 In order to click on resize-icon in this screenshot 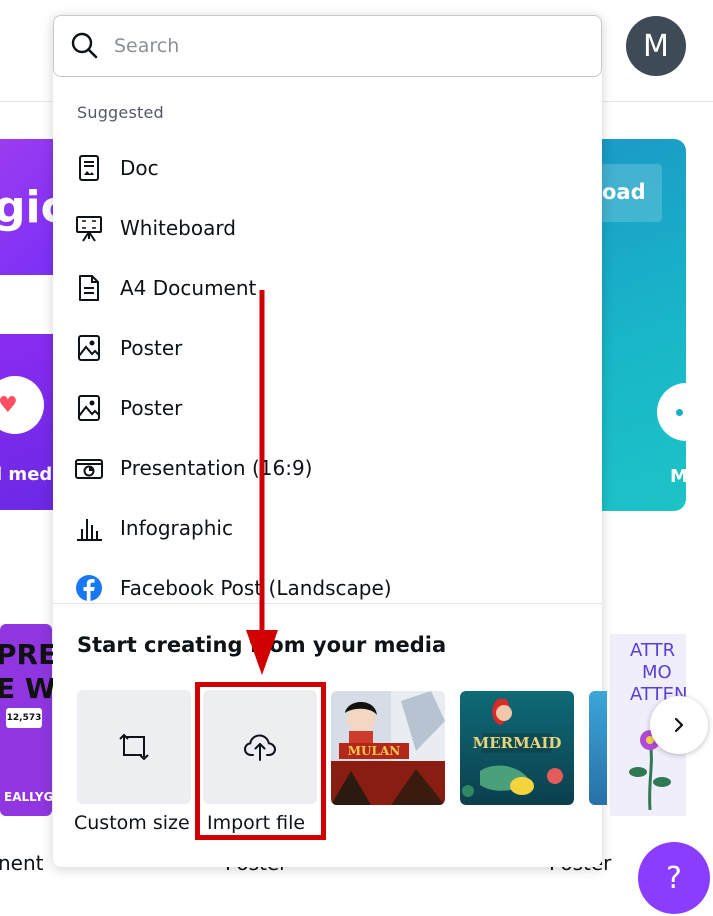, I will do `click(134, 747)`.